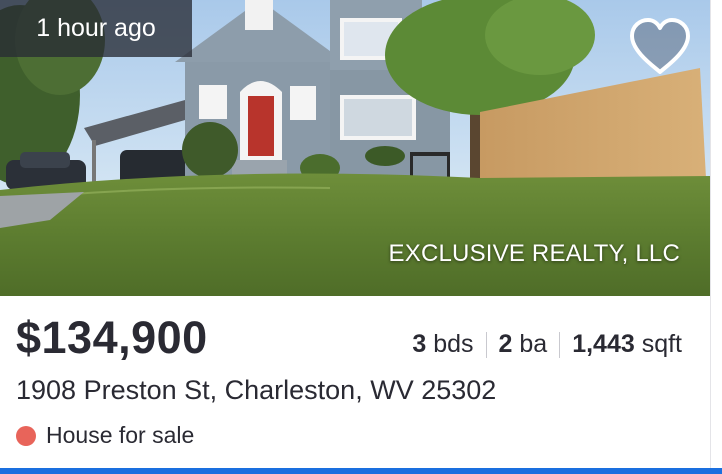 This screenshot has height=474, width=722. Describe the element at coordinates (419, 344) in the screenshot. I see `beds-count: 3` at that location.